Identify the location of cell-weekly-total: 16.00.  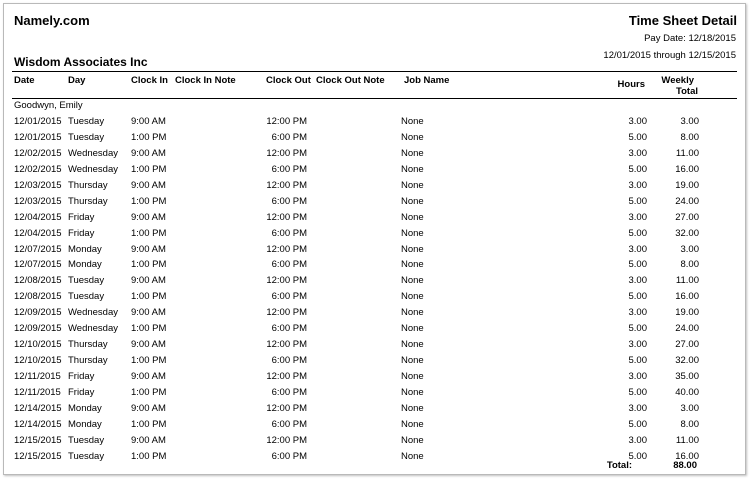
(687, 169).